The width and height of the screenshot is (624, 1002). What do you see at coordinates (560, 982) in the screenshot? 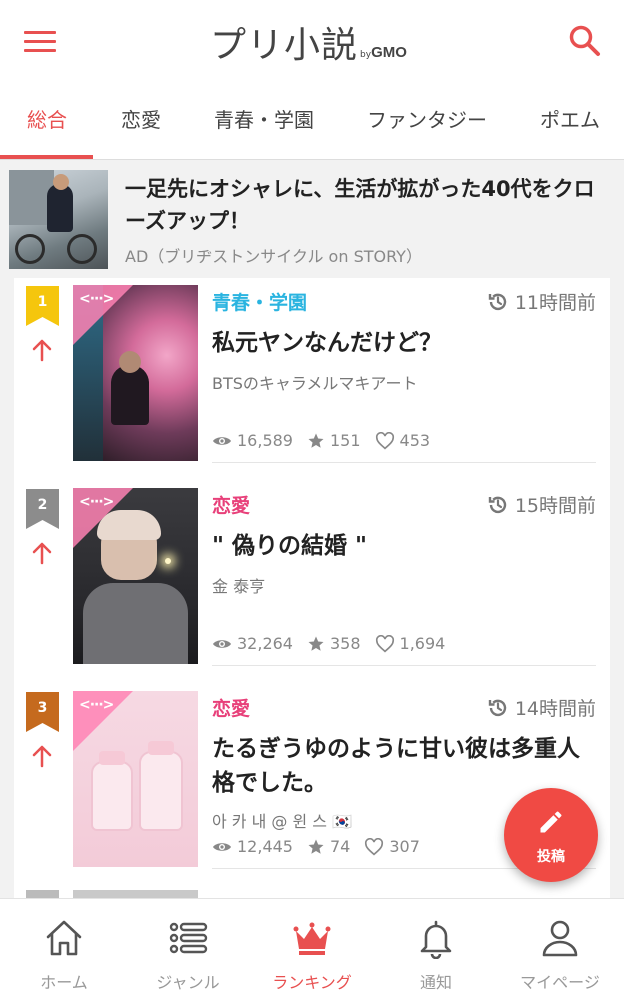
I see `nav-label: マイページ` at bounding box center [560, 982].